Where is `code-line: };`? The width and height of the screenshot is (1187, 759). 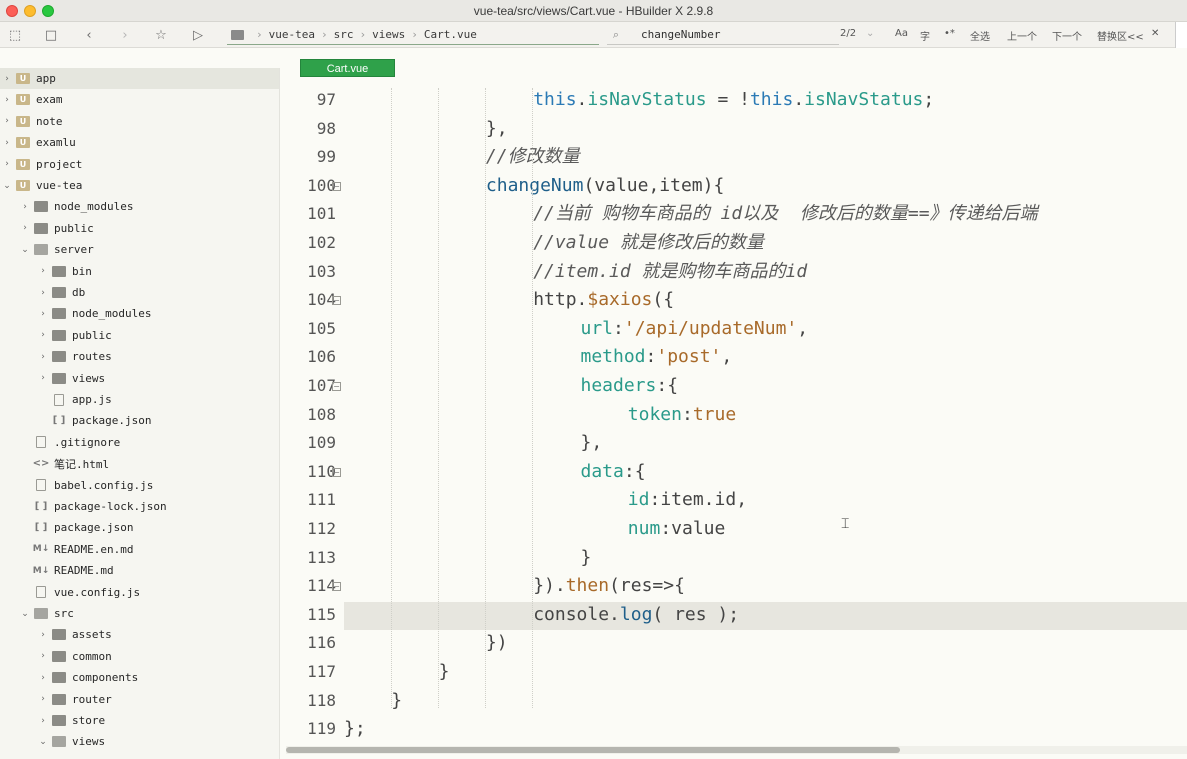 code-line: }; is located at coordinates (355, 729).